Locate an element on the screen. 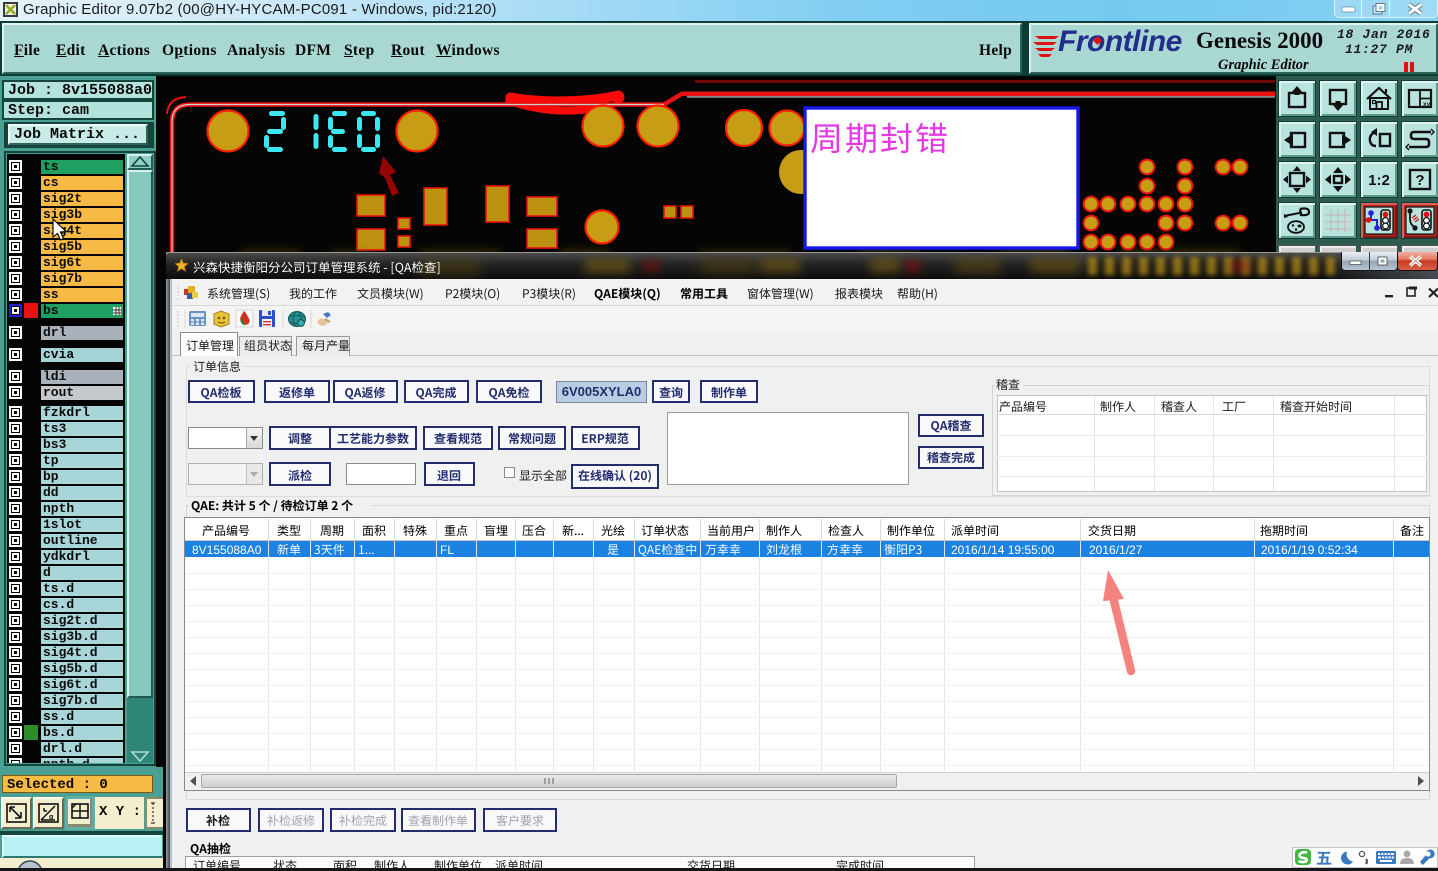 The width and height of the screenshot is (1438, 871). svg-text: xy is located at coordinates (1427, 104).